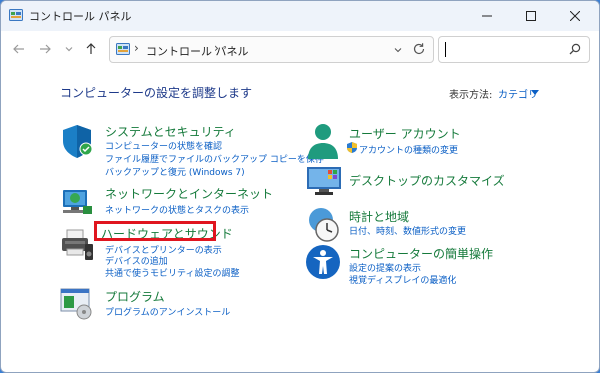  Describe the element at coordinates (505, 50) in the screenshot. I see `search-input` at that location.